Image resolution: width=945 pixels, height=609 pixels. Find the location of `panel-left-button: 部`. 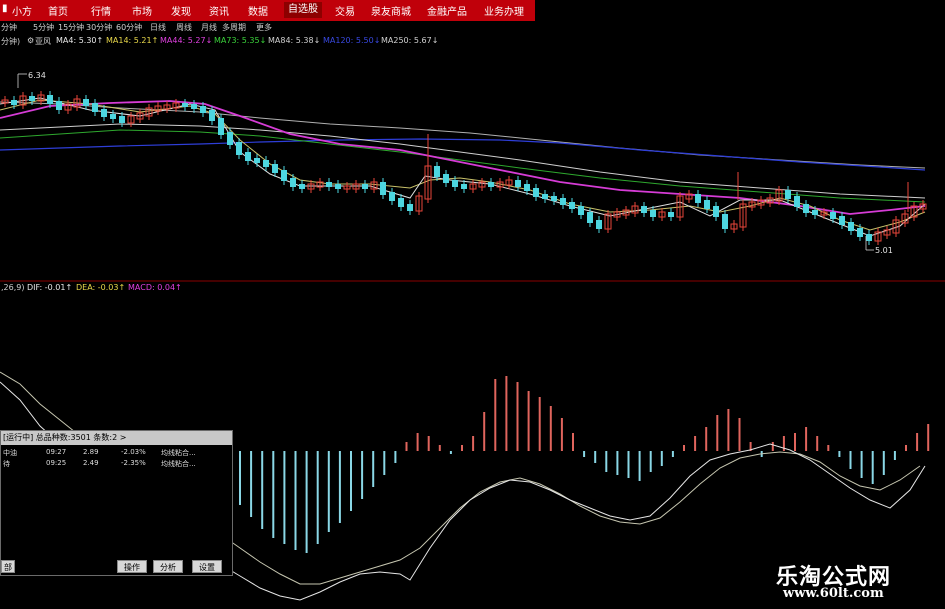

panel-left-button: 部 is located at coordinates (8, 566).